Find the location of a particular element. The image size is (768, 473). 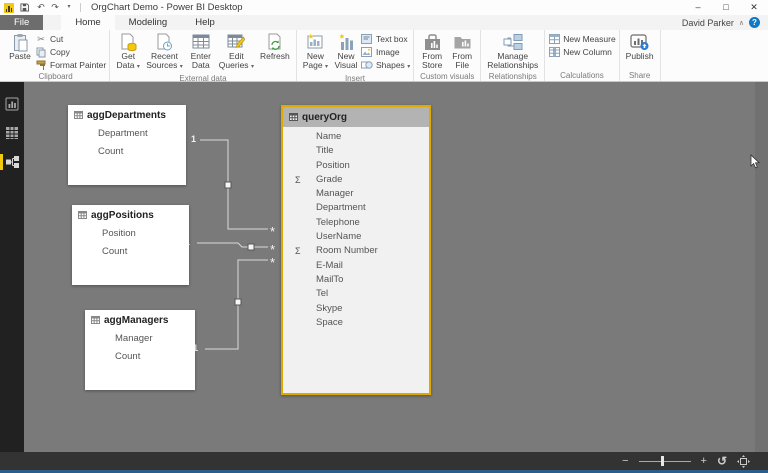

text-box-button: Text box is located at coordinates (385, 39).